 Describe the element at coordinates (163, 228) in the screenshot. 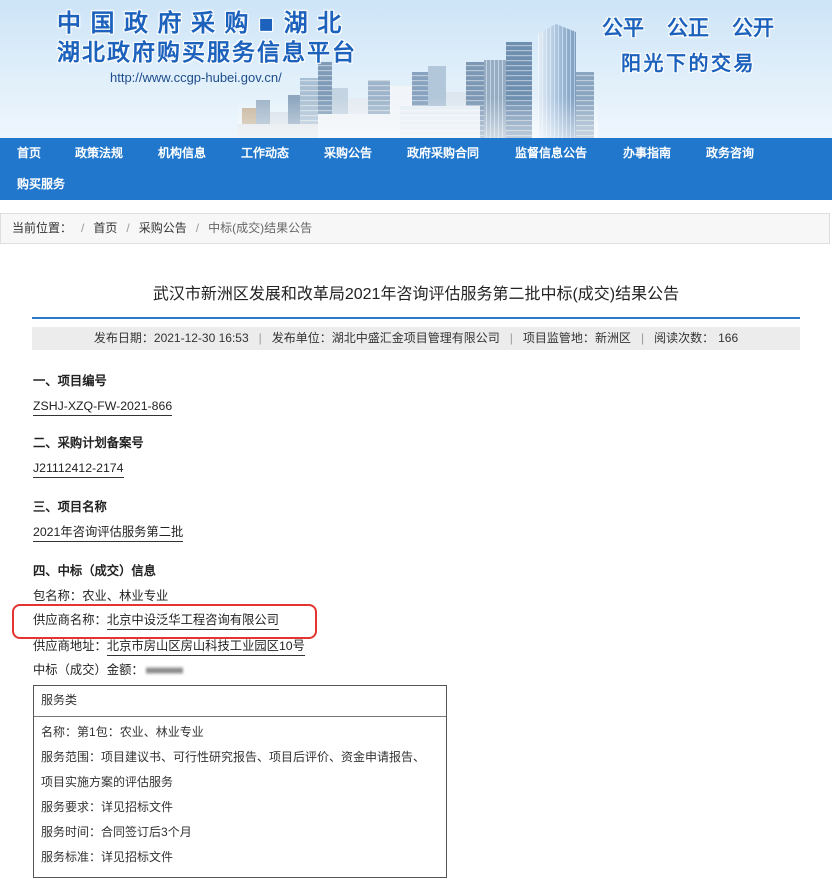

I see `breadcrumb-procurement-notices-link: 采购公告` at that location.